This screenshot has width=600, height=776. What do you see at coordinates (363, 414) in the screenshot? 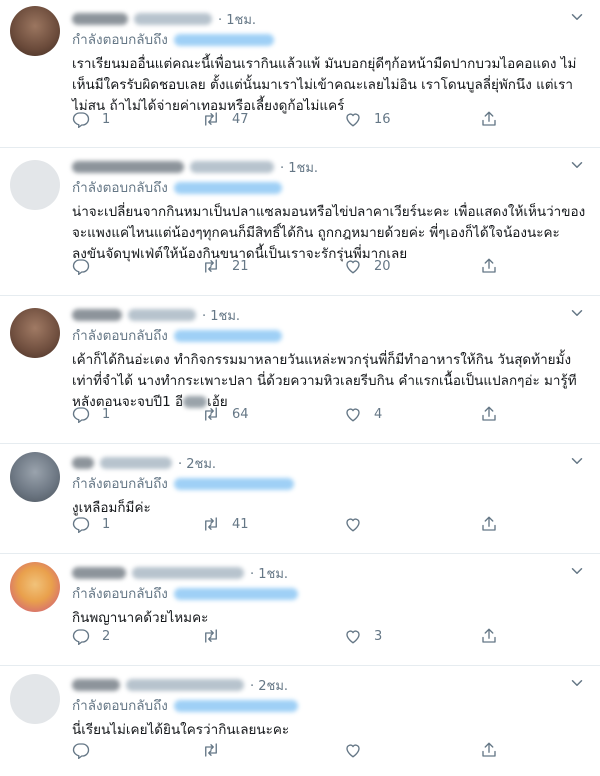
I see `like-button: 4` at bounding box center [363, 414].